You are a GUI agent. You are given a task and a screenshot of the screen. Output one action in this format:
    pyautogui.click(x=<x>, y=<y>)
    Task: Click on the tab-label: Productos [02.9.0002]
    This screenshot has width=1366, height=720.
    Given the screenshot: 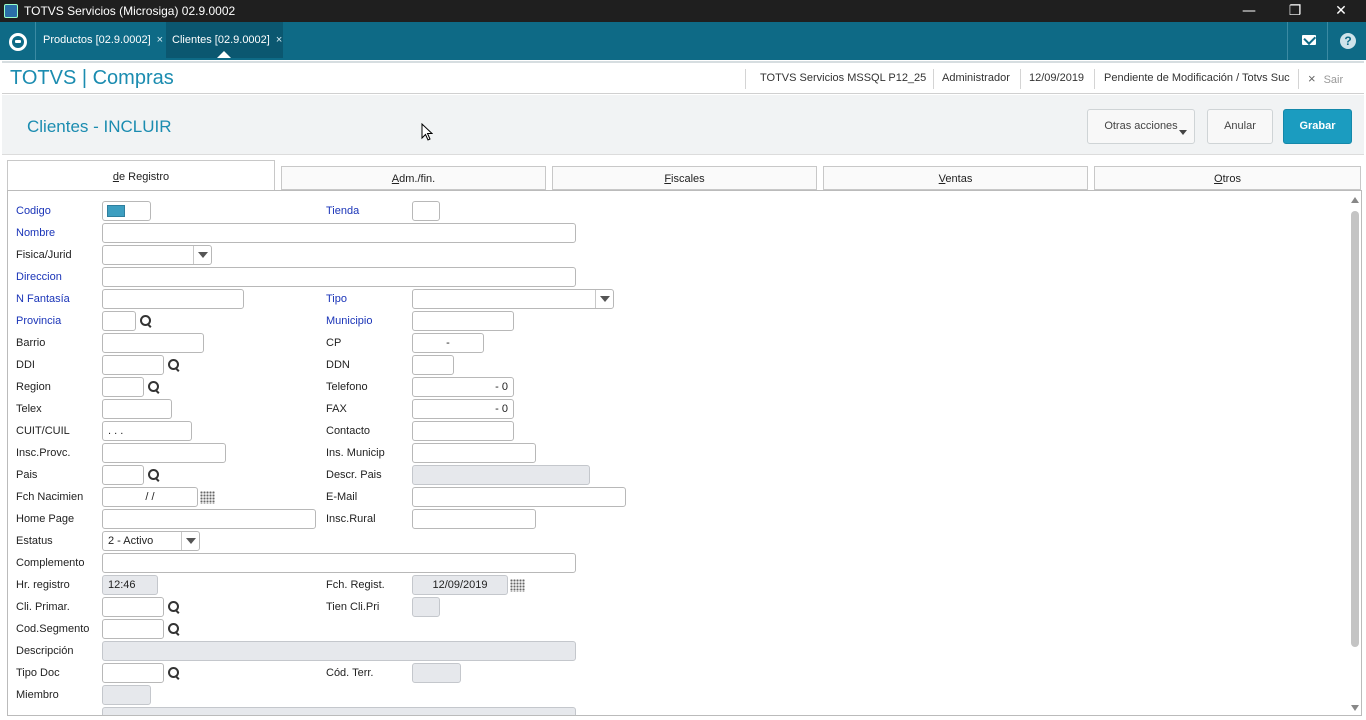 What is the action you would take?
    pyautogui.click(x=97, y=40)
    